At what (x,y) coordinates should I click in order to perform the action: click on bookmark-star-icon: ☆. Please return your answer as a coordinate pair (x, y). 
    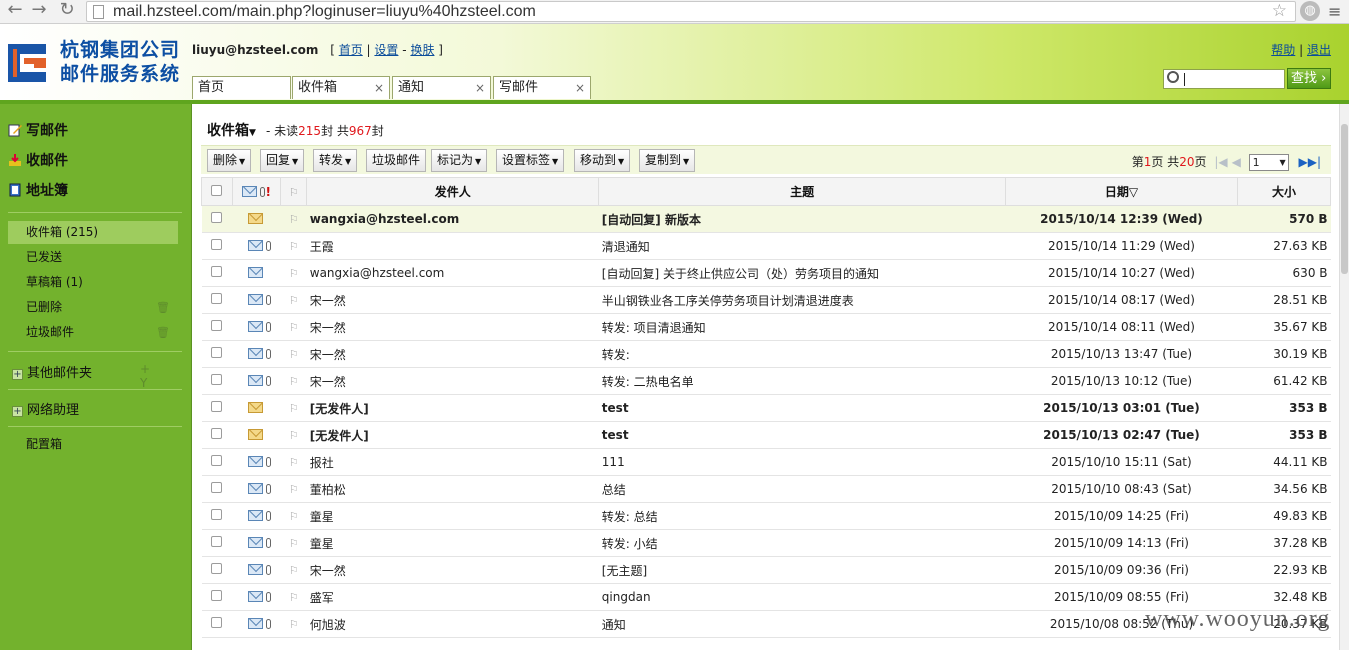
    Looking at the image, I should click on (1279, 11).